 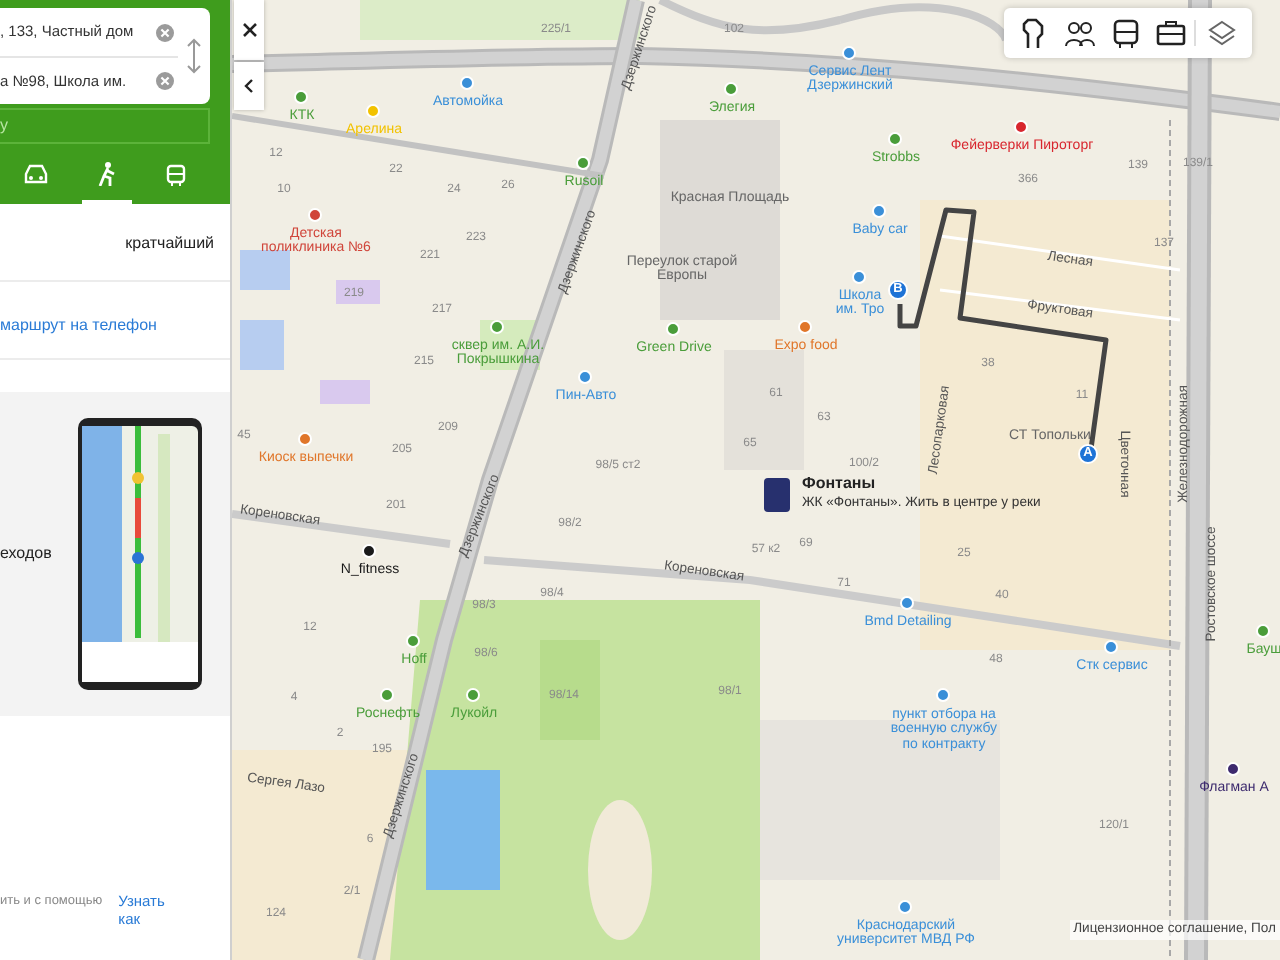 I want to click on layers-icon, so click(x=1222, y=33).